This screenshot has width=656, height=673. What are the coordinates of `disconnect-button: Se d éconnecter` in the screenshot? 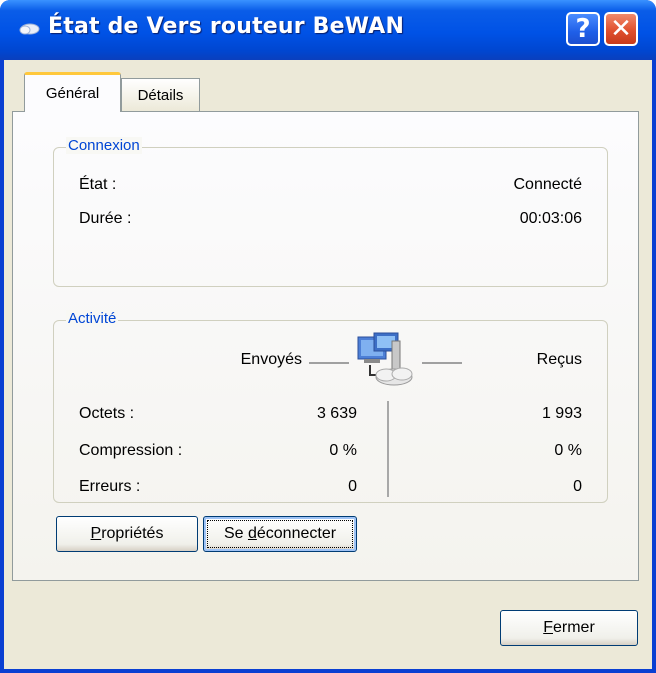 It's located at (280, 534).